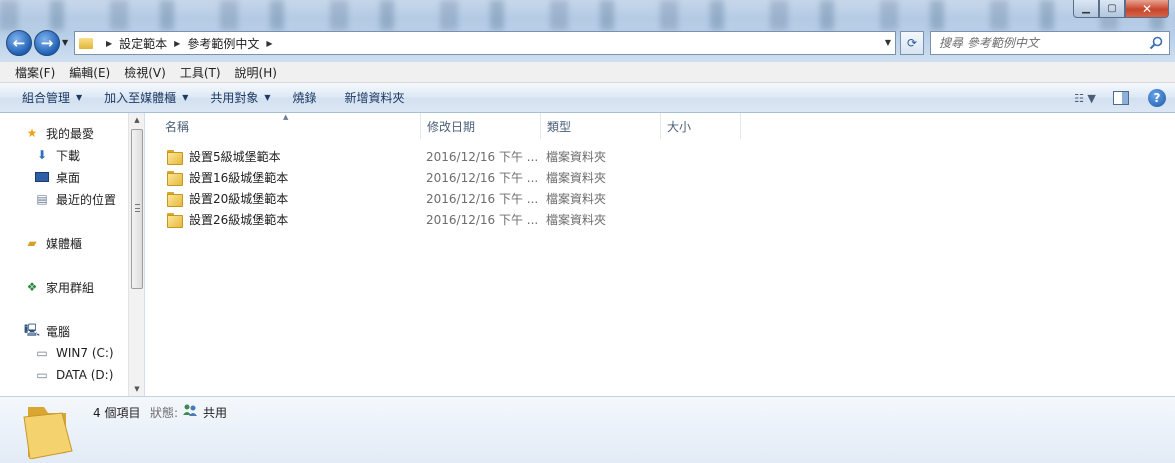 The image size is (1175, 463). What do you see at coordinates (386, 219) in the screenshot?
I see `file-row: 設置26級城堡範本 2016/12/16 下午 ... 檔案資料夾` at bounding box center [386, 219].